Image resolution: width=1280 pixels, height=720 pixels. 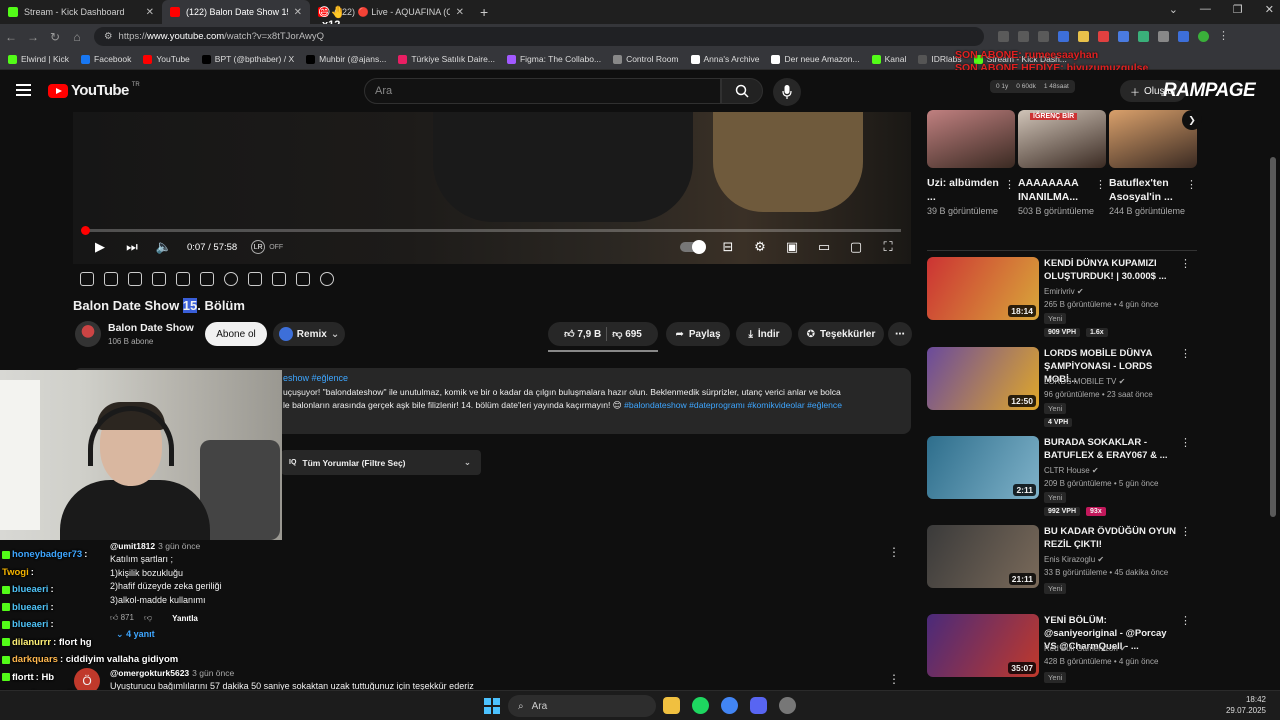 I want to click on comment-like-button: 👍︎ 871, so click(x=122, y=618).